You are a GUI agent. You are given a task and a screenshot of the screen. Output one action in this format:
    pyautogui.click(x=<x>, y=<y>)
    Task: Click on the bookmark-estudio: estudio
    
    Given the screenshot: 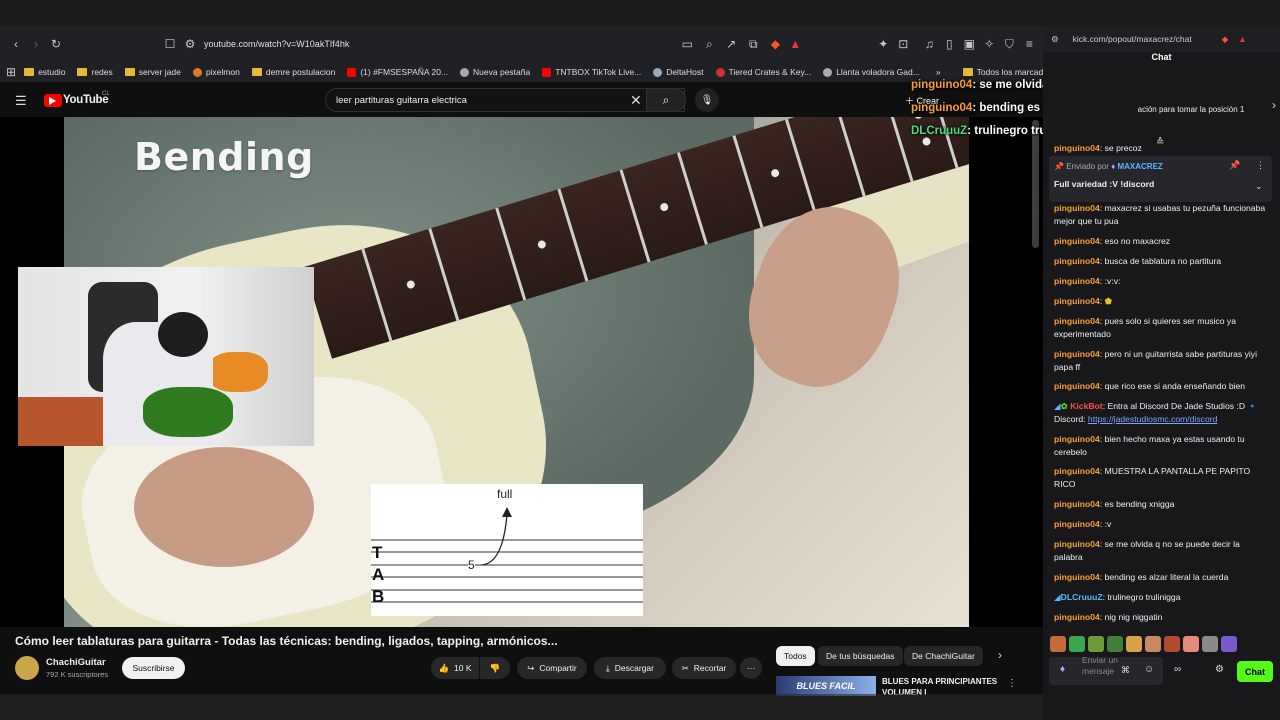 What is the action you would take?
    pyautogui.click(x=44, y=72)
    